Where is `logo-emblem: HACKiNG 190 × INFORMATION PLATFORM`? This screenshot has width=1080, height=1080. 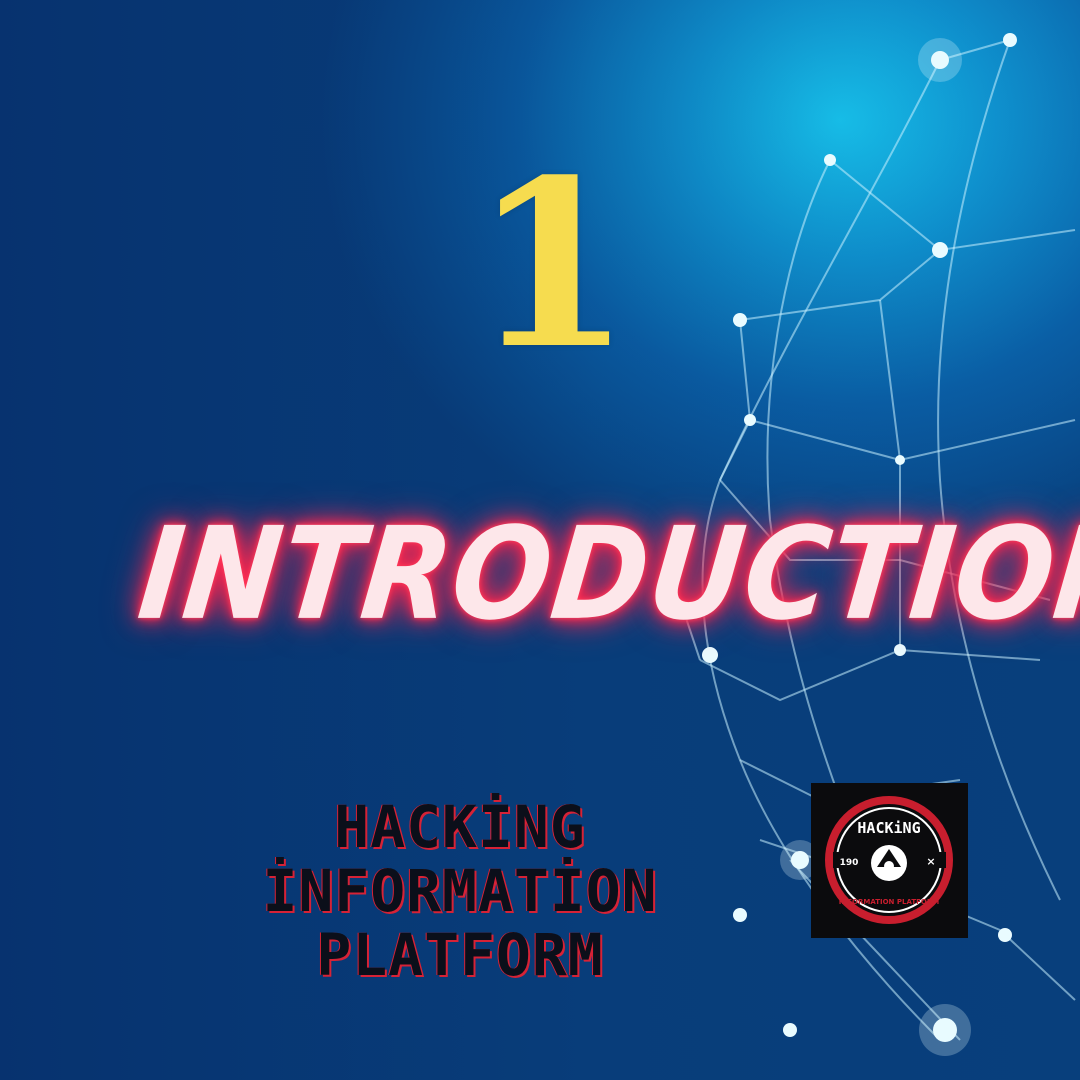
logo-emblem: HACKiNG 190 × INFORMATION PLATFORM is located at coordinates (889, 860).